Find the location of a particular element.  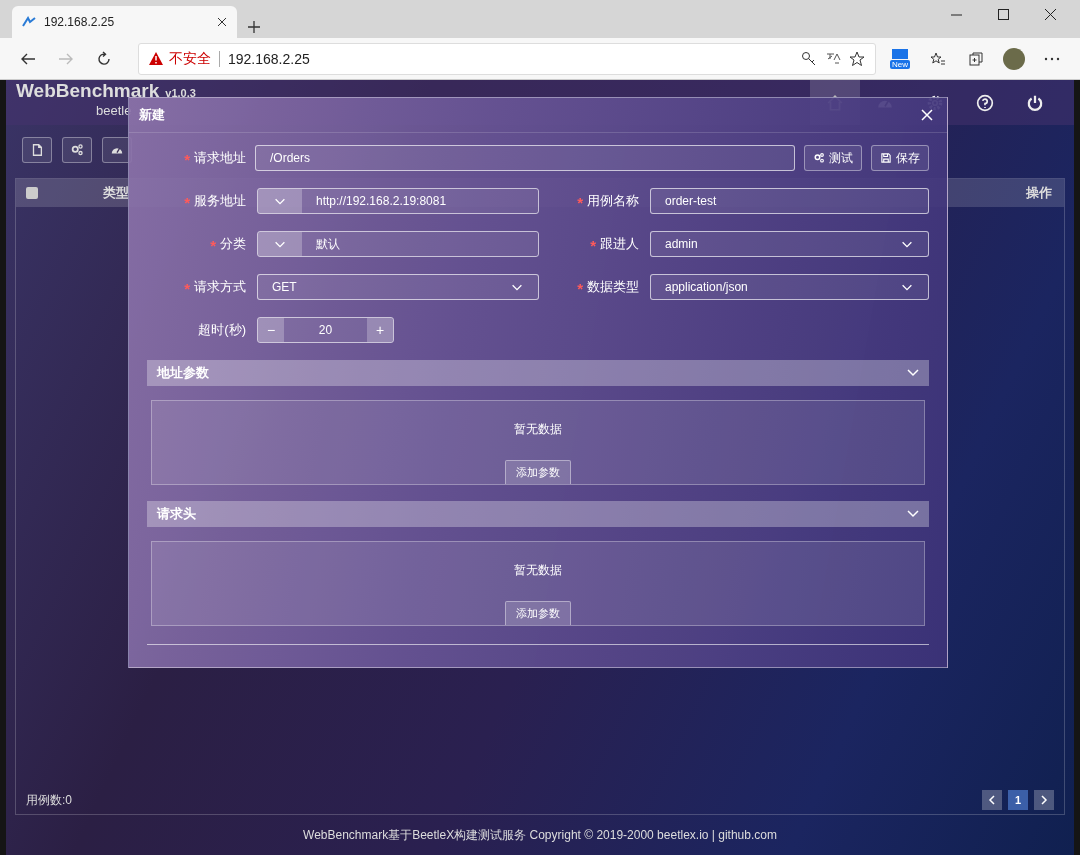

version-label: v1.0.3 is located at coordinates (180, 93).